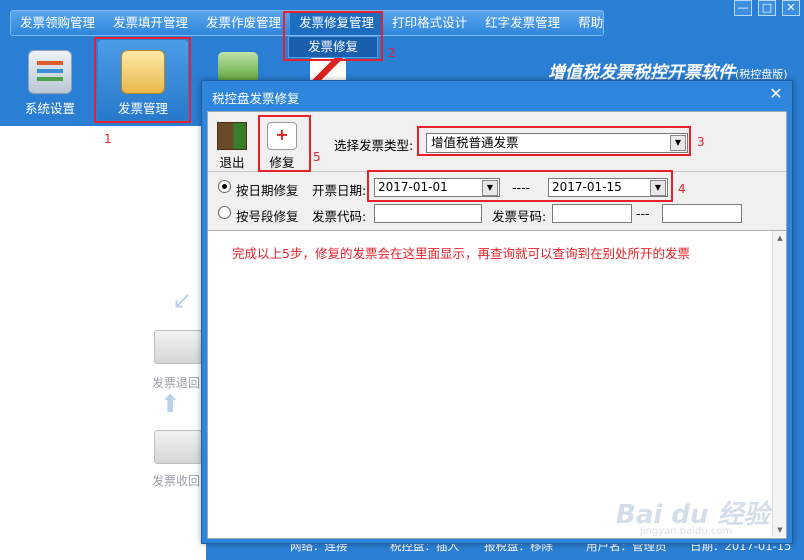  What do you see at coordinates (178, 447) in the screenshot?
I see `invoice-recover-icon` at bounding box center [178, 447].